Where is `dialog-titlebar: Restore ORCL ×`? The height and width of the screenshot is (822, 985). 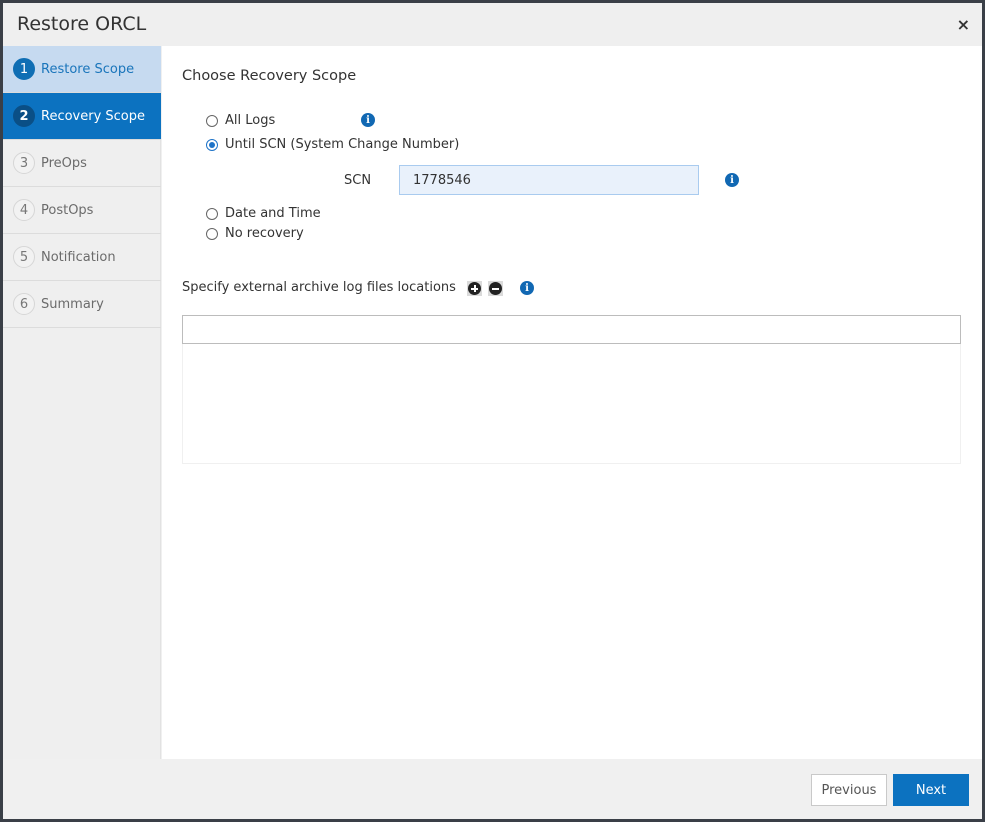
dialog-titlebar: Restore ORCL × is located at coordinates (492, 24).